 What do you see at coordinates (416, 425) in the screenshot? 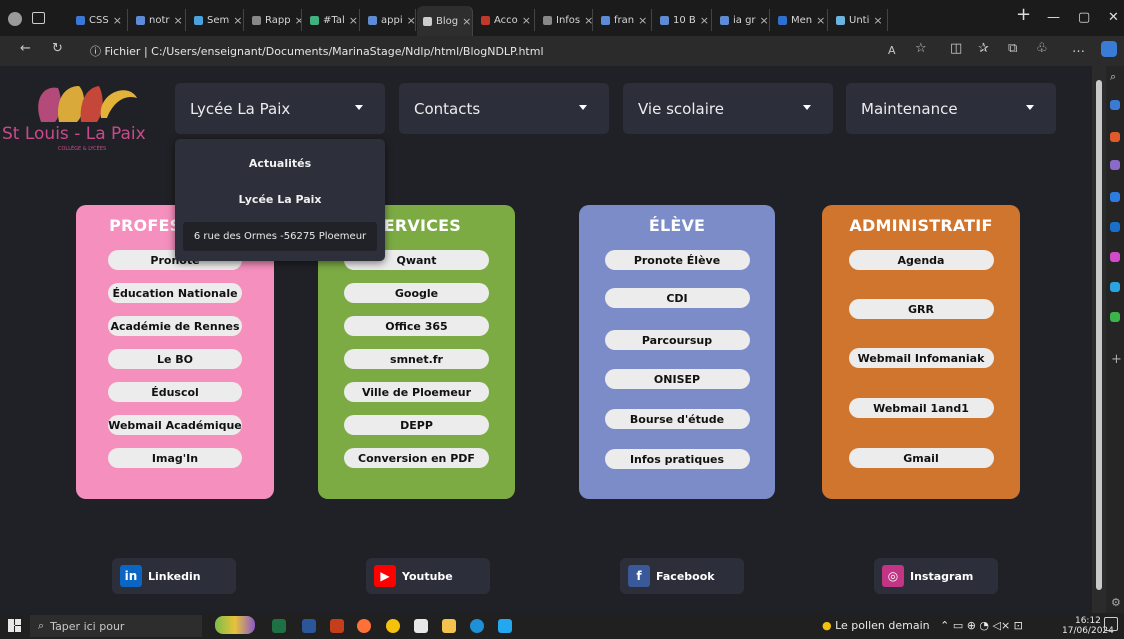
I see `link-button: DEPP` at bounding box center [416, 425].